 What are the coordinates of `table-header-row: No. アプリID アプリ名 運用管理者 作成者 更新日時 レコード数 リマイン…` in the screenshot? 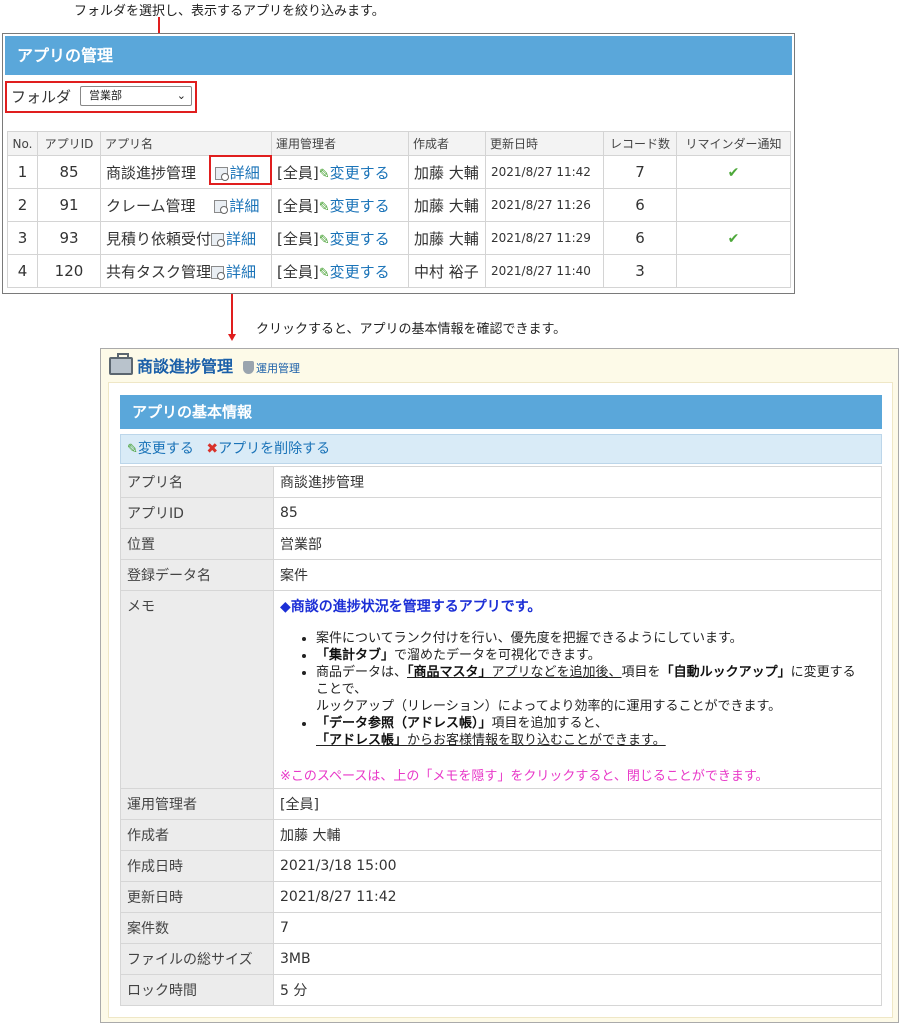 It's located at (399, 143).